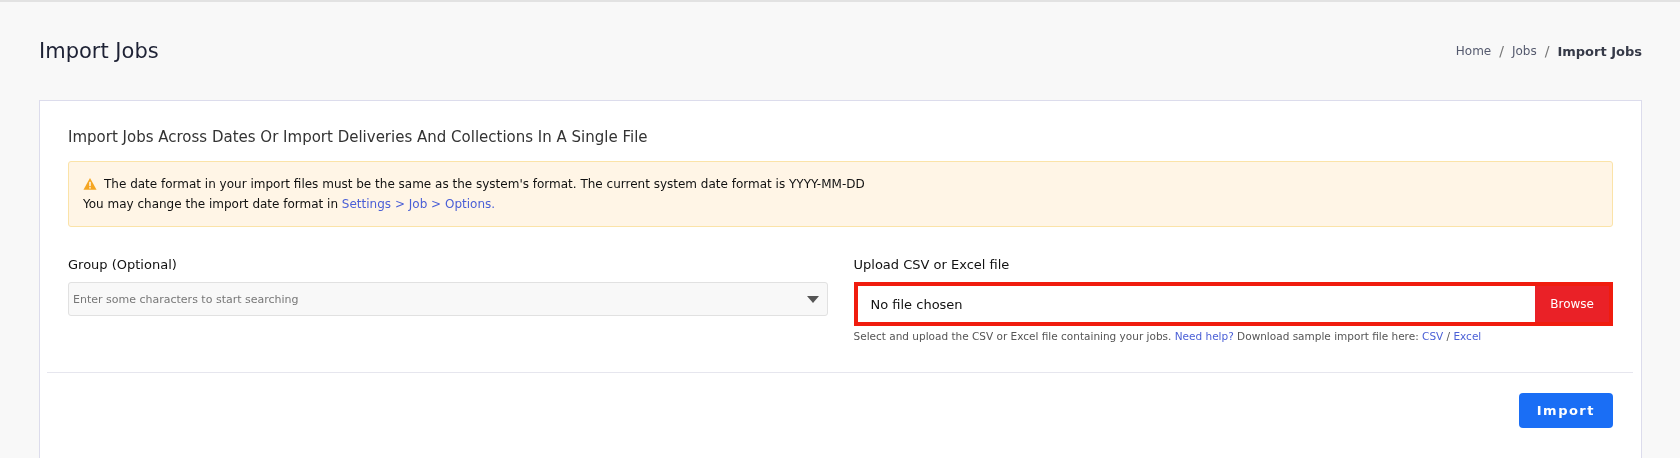  I want to click on alert-text: The date format in your import files must be the same as the system's format. The current system date format is YYYY-MM-DD, so click(484, 184).